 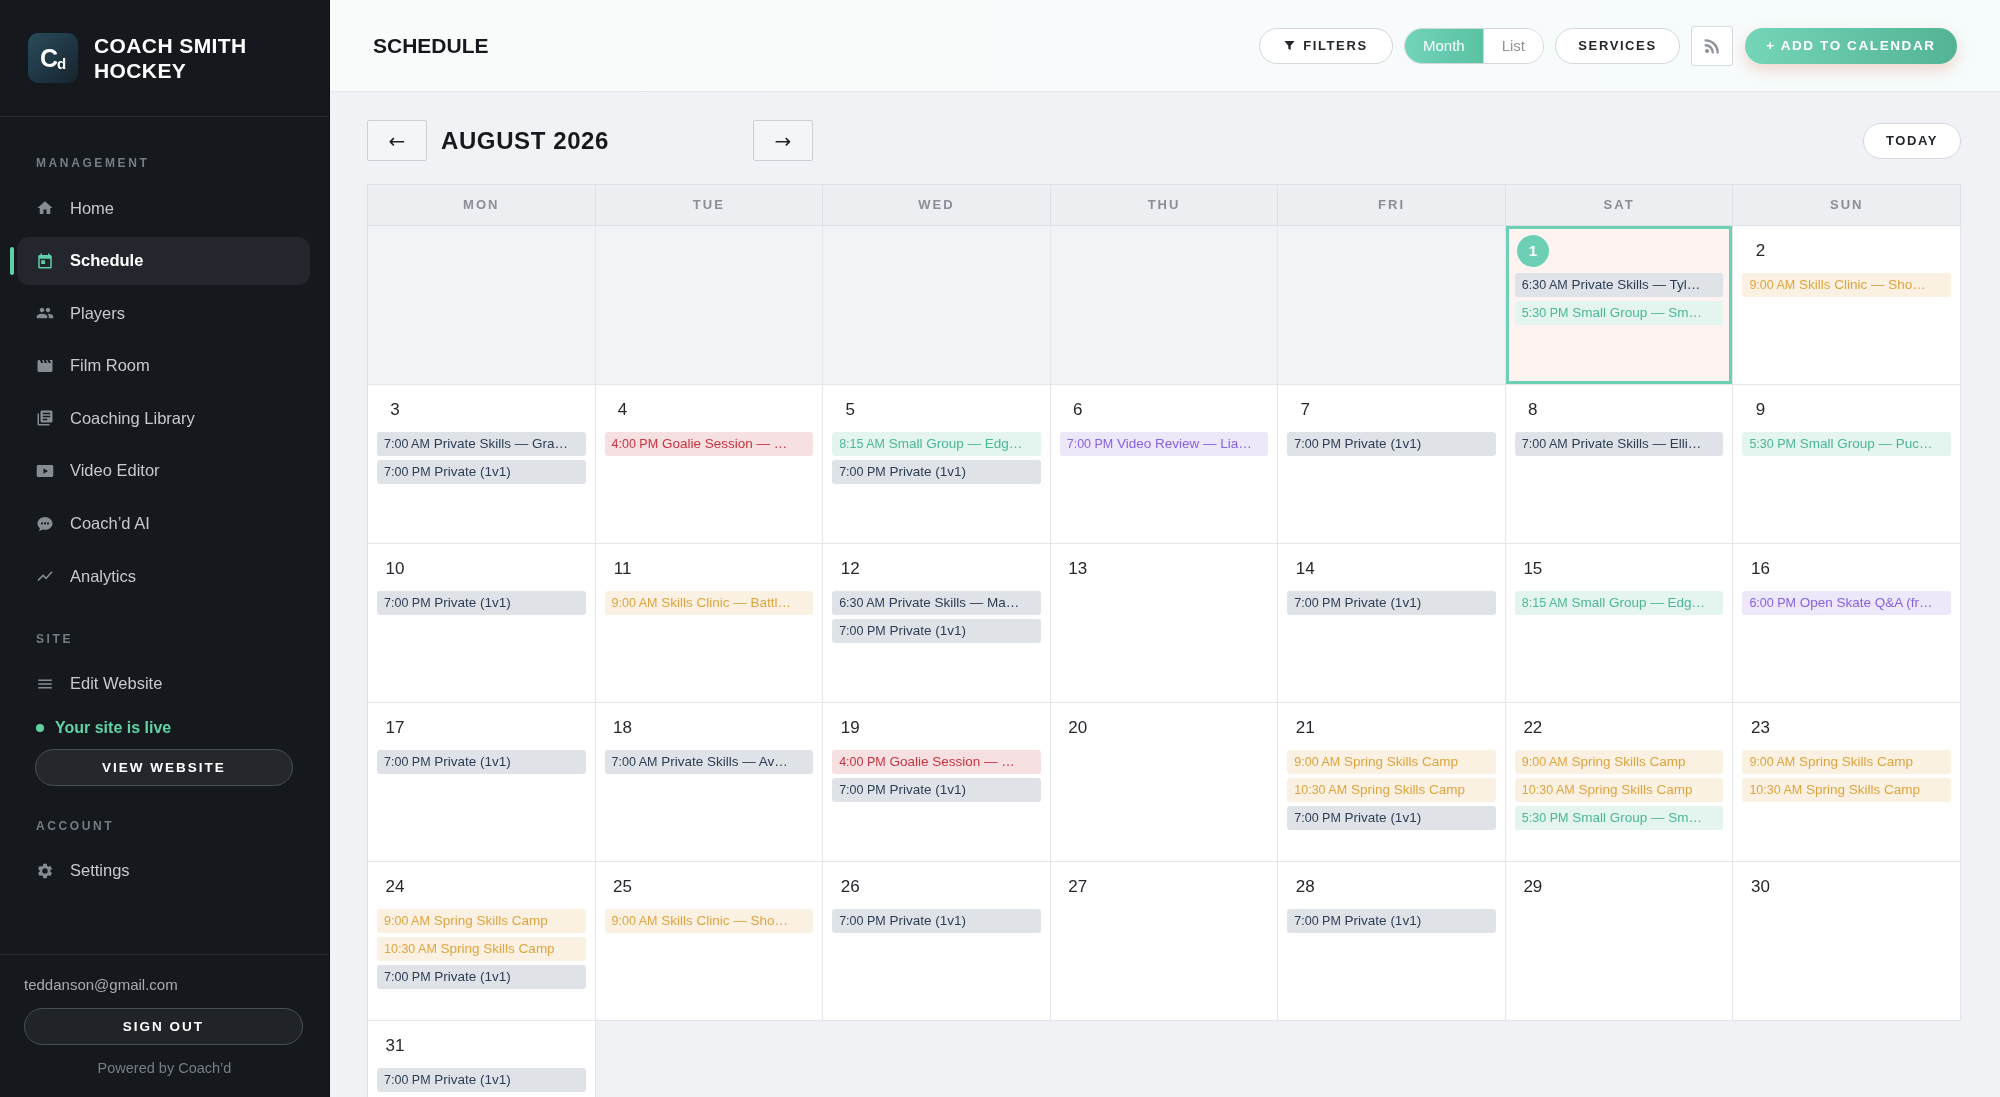 I want to click on day-number: 15, so click(x=1533, y=569).